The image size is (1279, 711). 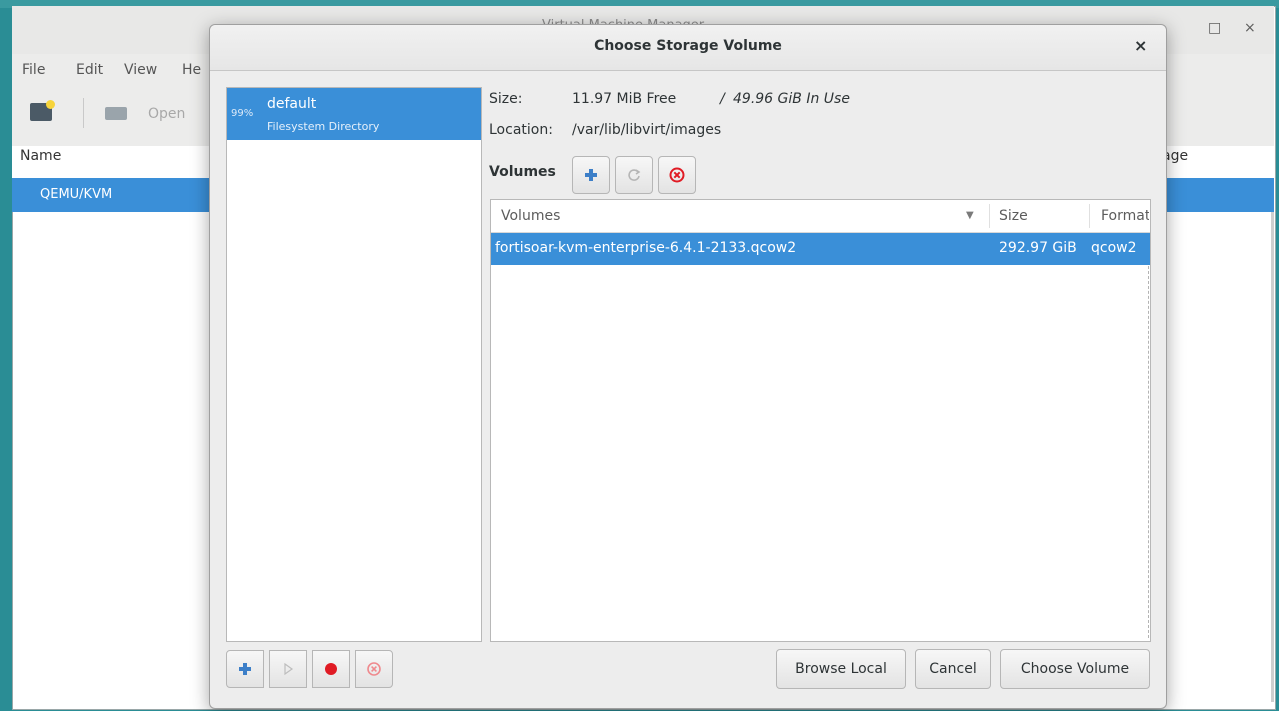 I want to click on stop-pool-button, so click(x=331, y=669).